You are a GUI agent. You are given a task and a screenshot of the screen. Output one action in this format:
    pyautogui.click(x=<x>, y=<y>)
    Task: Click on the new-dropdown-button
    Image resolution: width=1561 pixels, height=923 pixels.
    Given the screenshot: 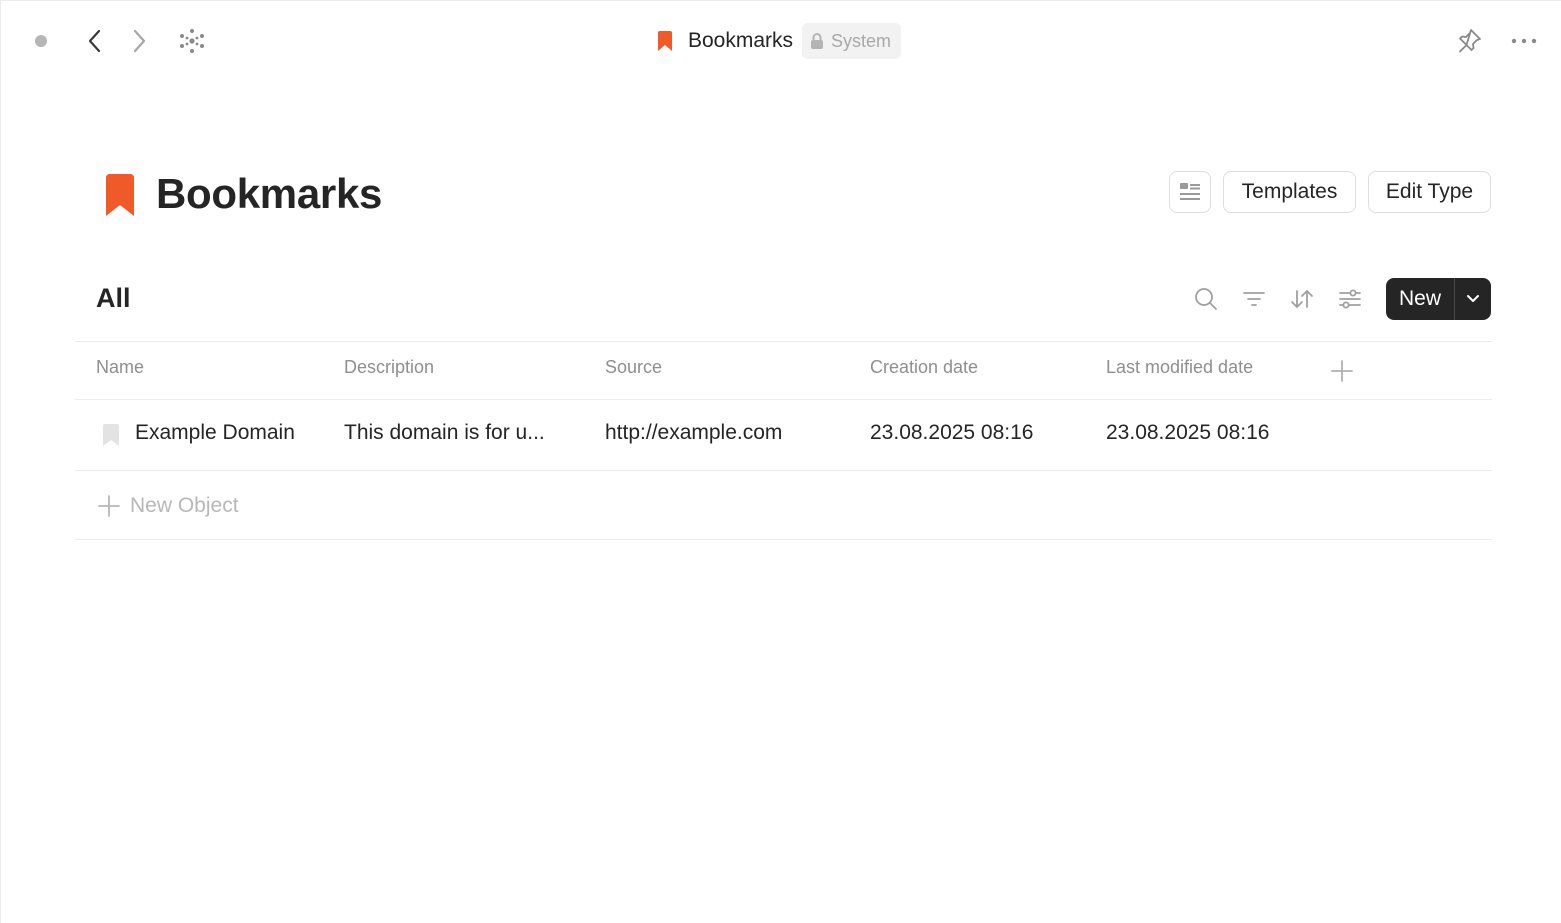 What is the action you would take?
    pyautogui.click(x=1473, y=299)
    